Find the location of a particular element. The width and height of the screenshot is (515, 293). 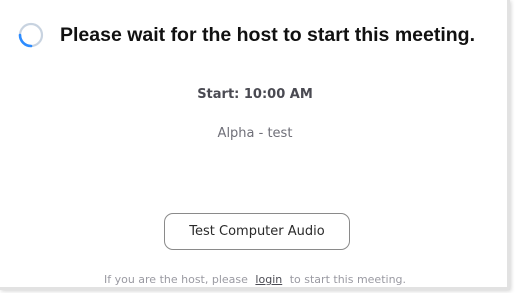

loading-spinner-icon is located at coordinates (31, 35).